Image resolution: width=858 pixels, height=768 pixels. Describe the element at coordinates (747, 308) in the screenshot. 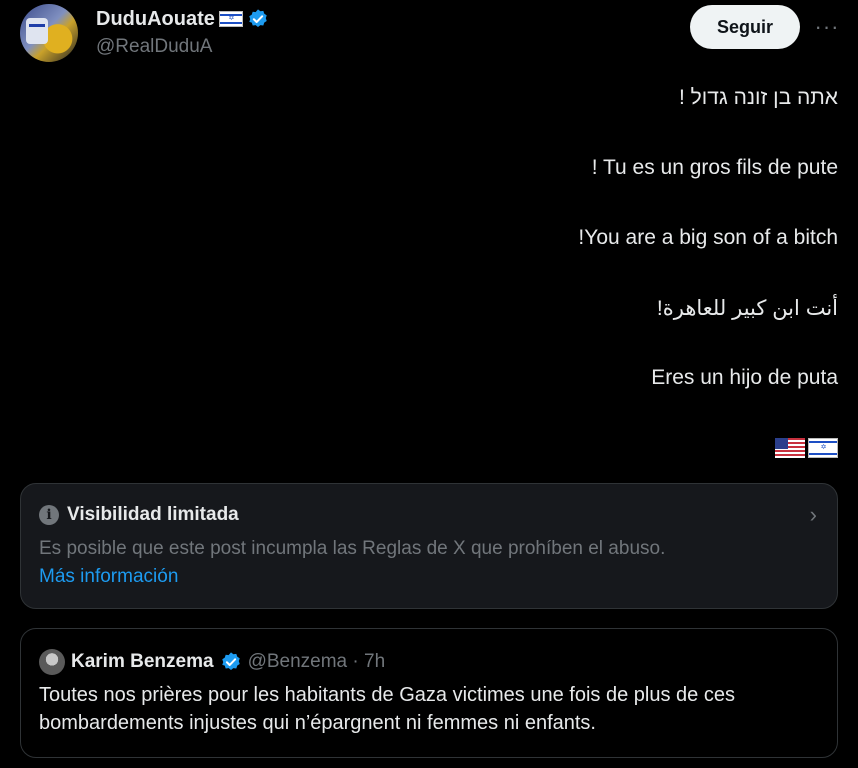

I see `tweet-line-arabic: أنت ابن كبير للعاهرة!` at that location.